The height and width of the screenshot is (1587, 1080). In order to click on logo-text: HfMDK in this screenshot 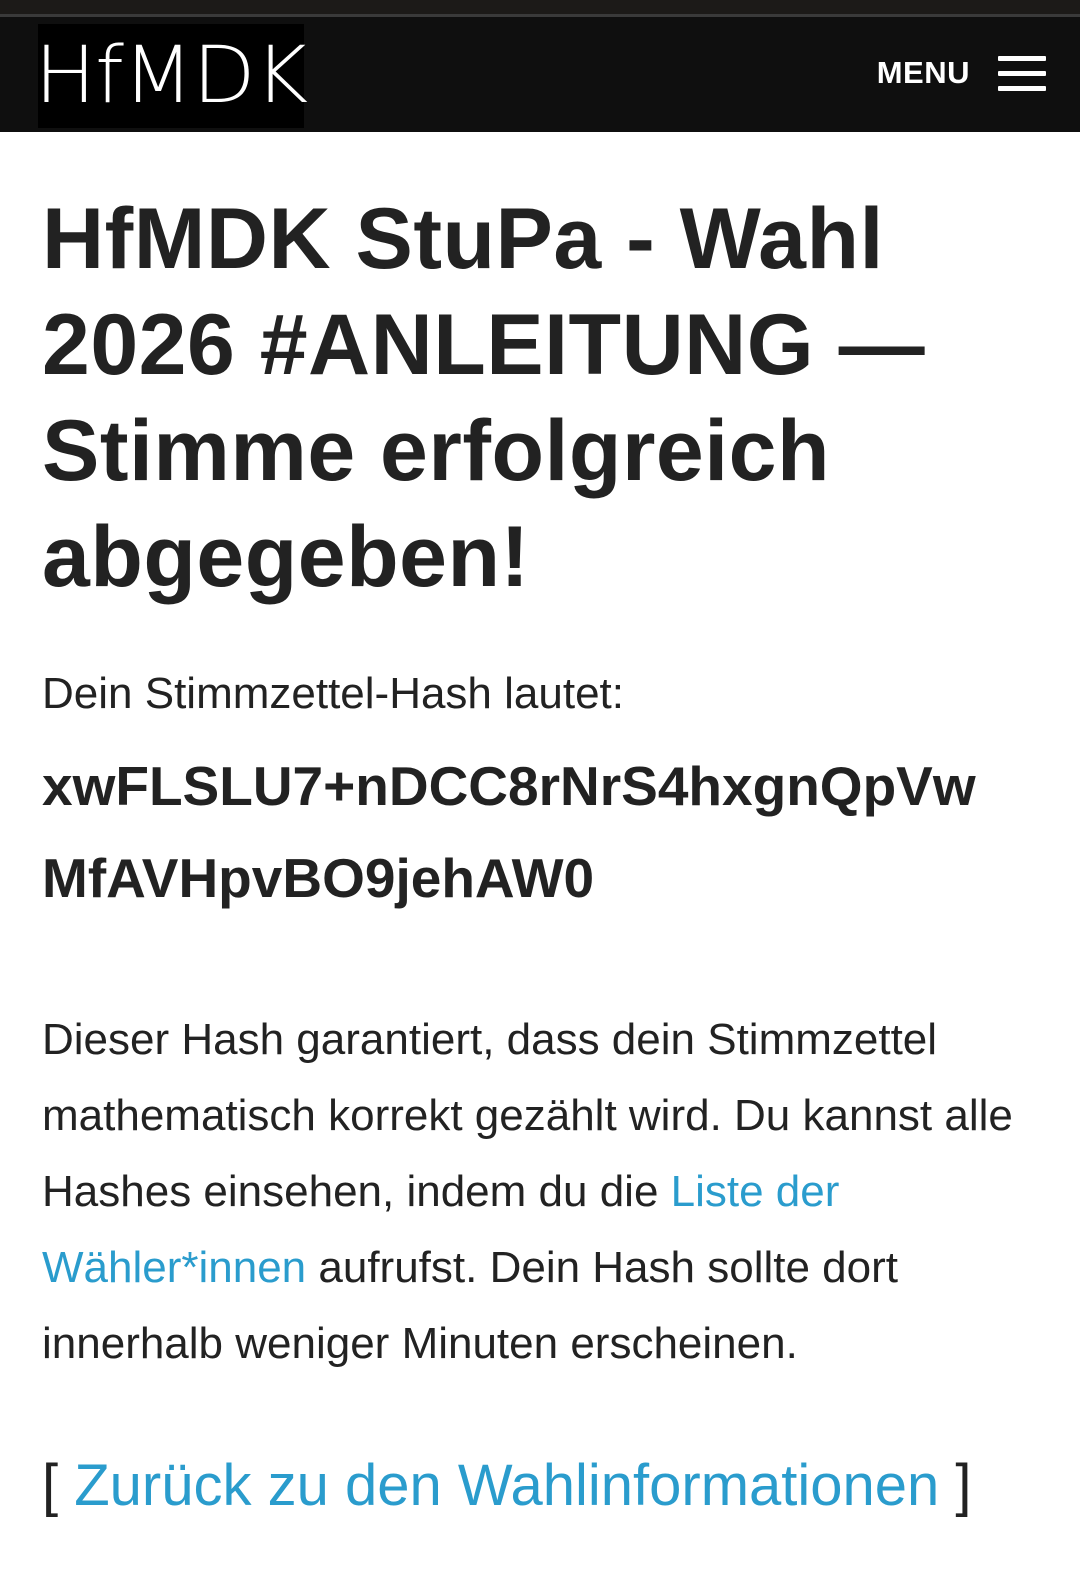, I will do `click(171, 76)`.